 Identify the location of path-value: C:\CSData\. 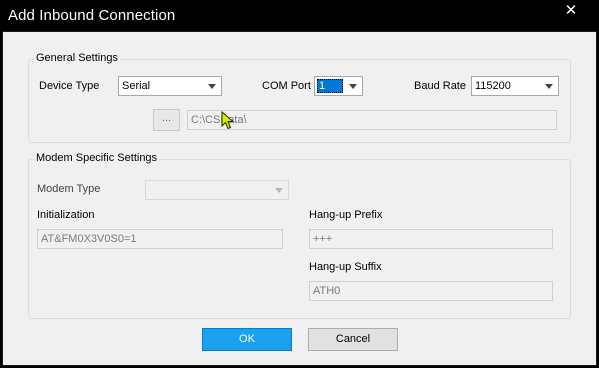
(219, 120).